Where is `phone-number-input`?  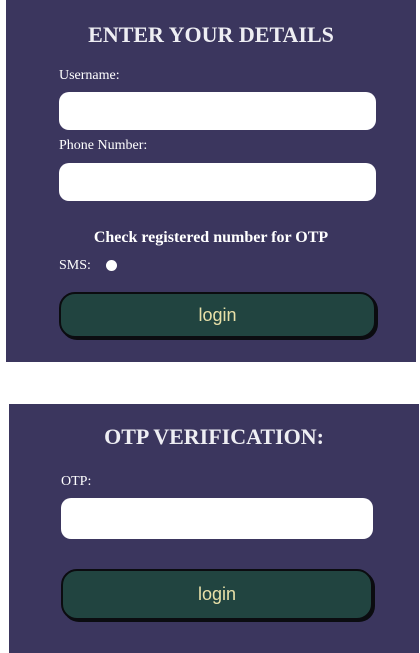 phone-number-input is located at coordinates (217, 182).